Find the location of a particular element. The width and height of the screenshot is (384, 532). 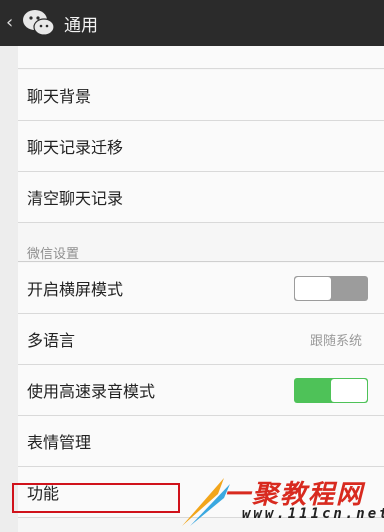

list-item-label: 清空聊天记录 is located at coordinates (75, 198).